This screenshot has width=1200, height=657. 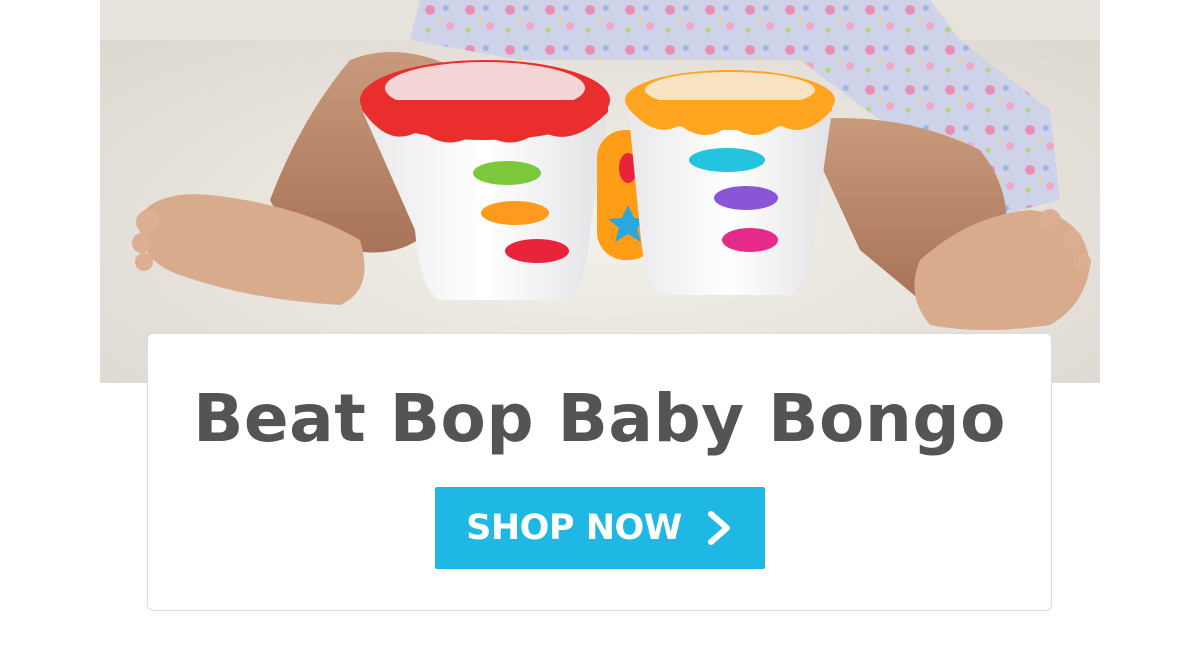 I want to click on shop-now-button: SHOP NOW, so click(x=600, y=528).